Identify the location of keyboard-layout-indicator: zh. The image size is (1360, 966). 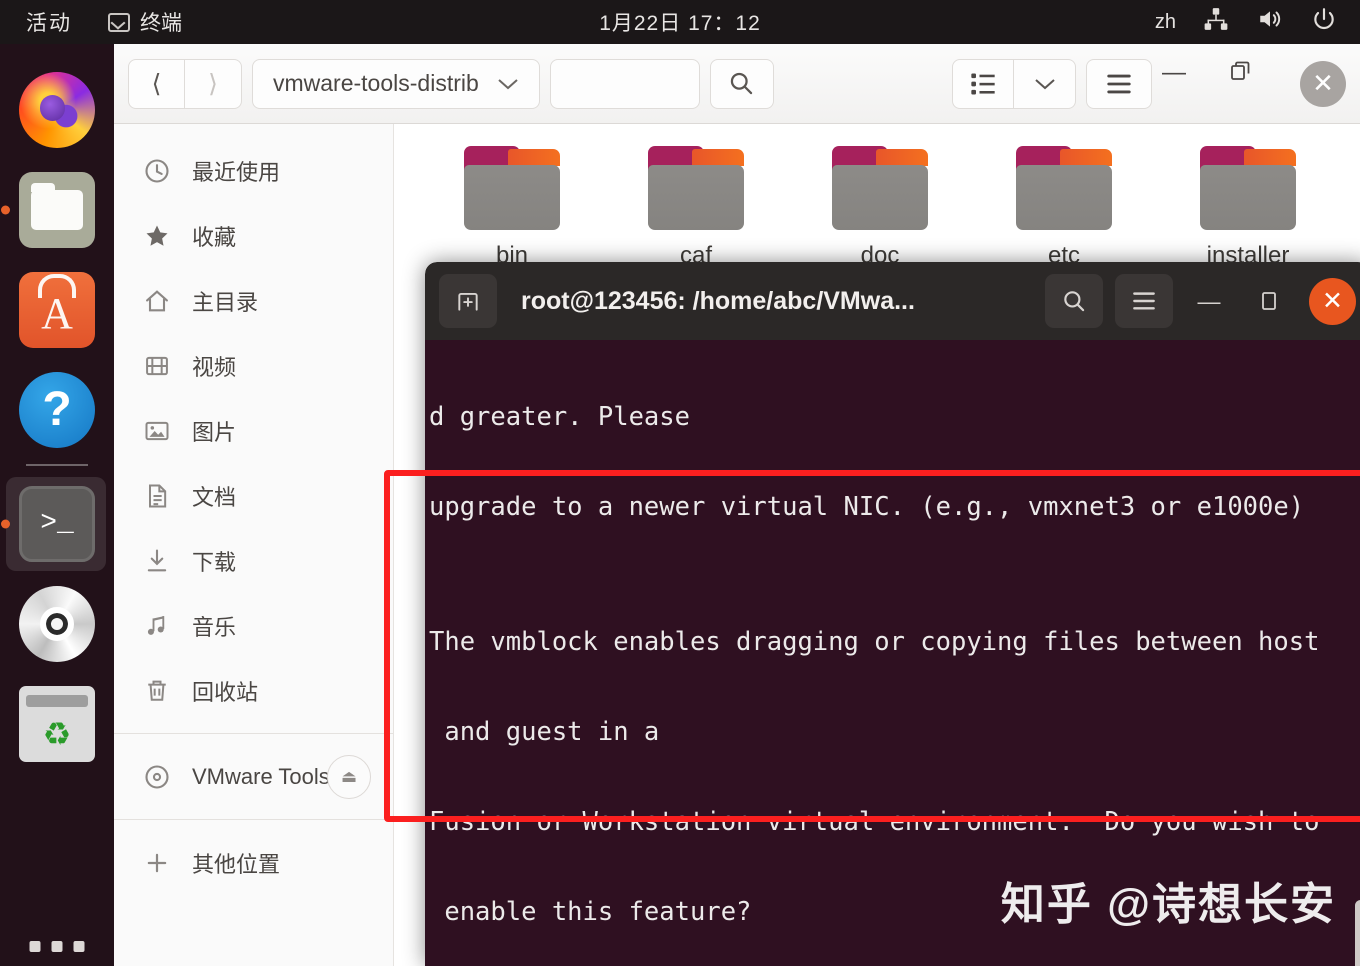
(1165, 22).